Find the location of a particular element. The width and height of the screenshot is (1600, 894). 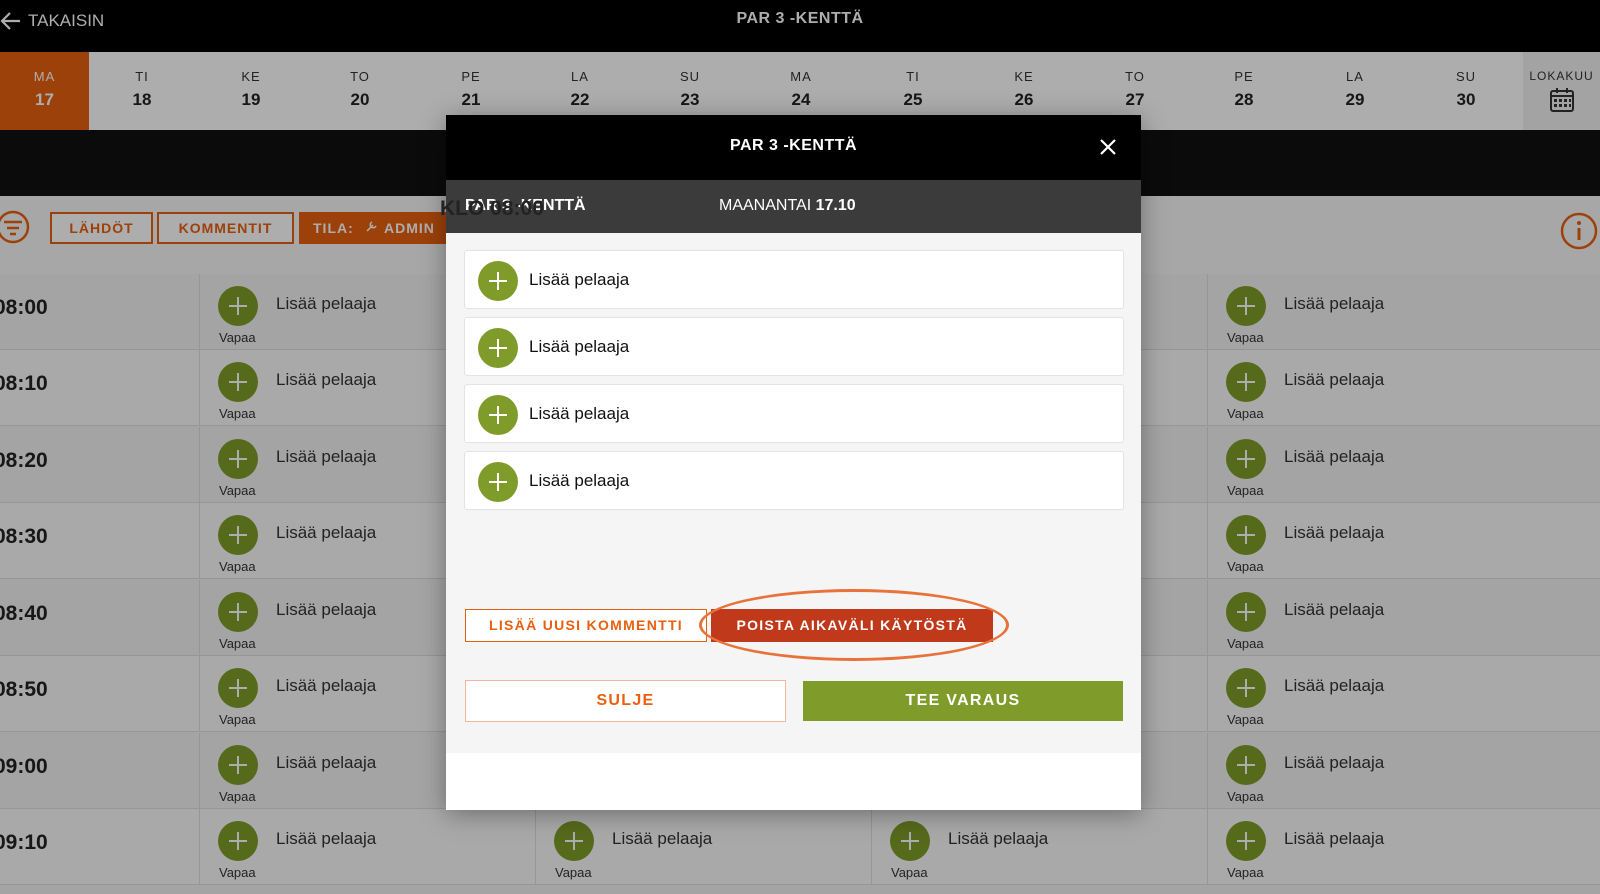

highlight-ring is located at coordinates (854, 625).